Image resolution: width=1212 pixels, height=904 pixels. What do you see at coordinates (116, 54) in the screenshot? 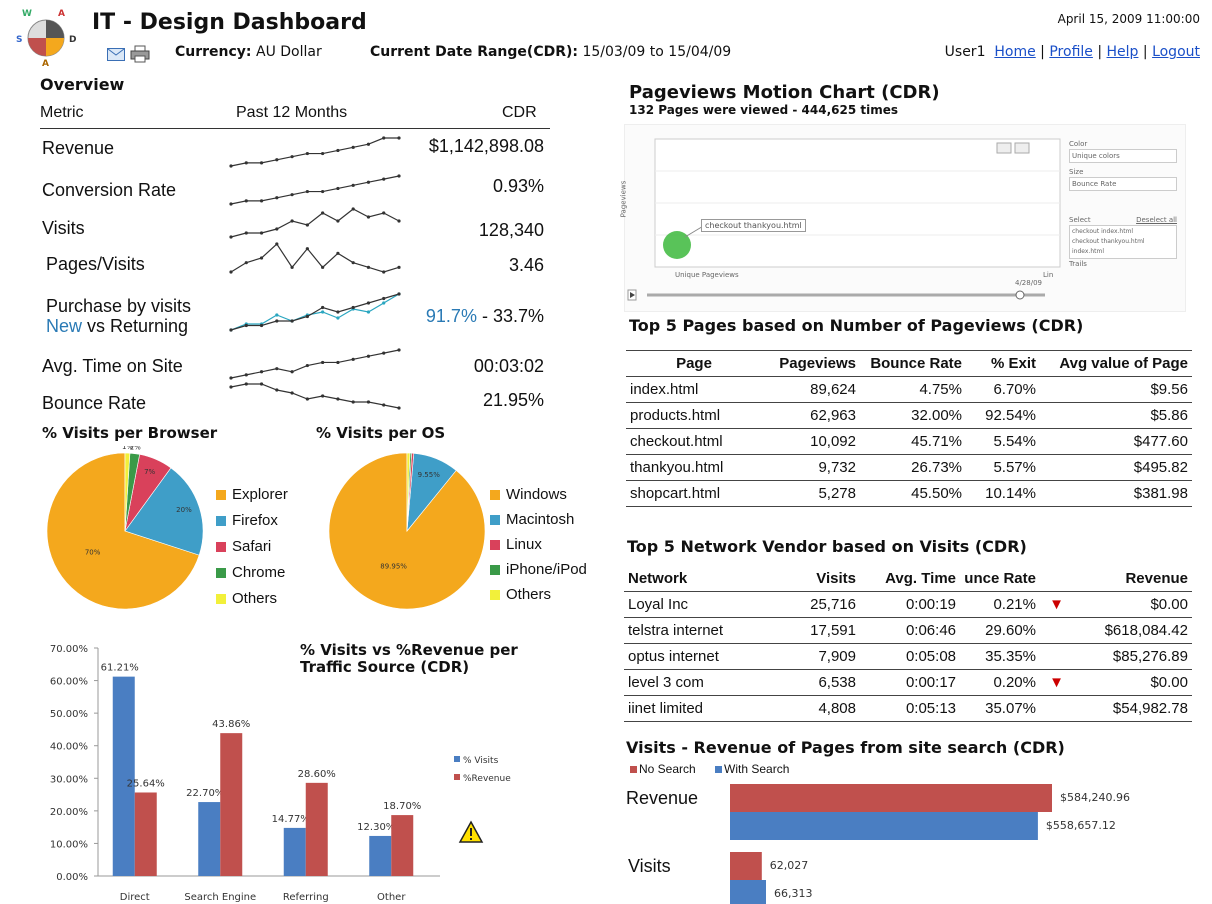
I see `mail-icon` at bounding box center [116, 54].